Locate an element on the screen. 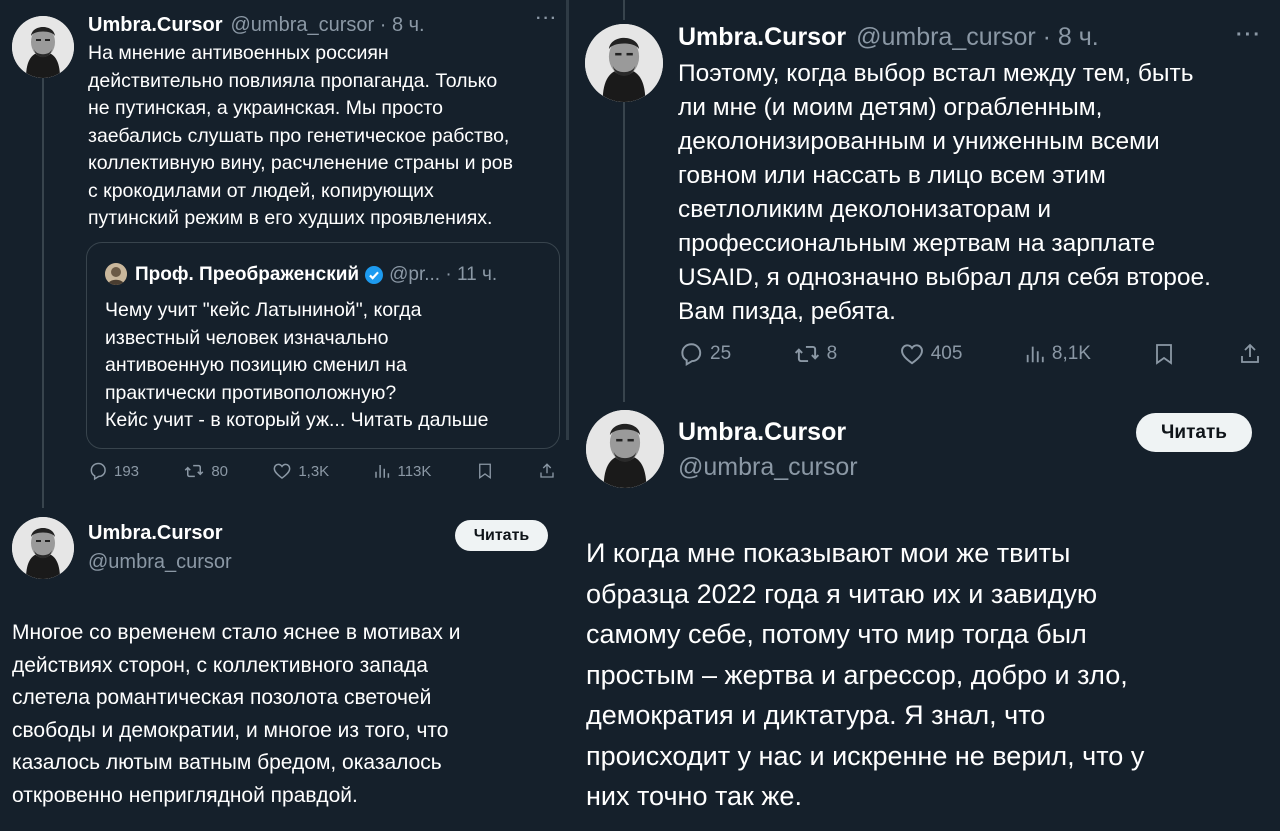 The width and height of the screenshot is (1280, 831). views-button: 113K is located at coordinates (402, 471).